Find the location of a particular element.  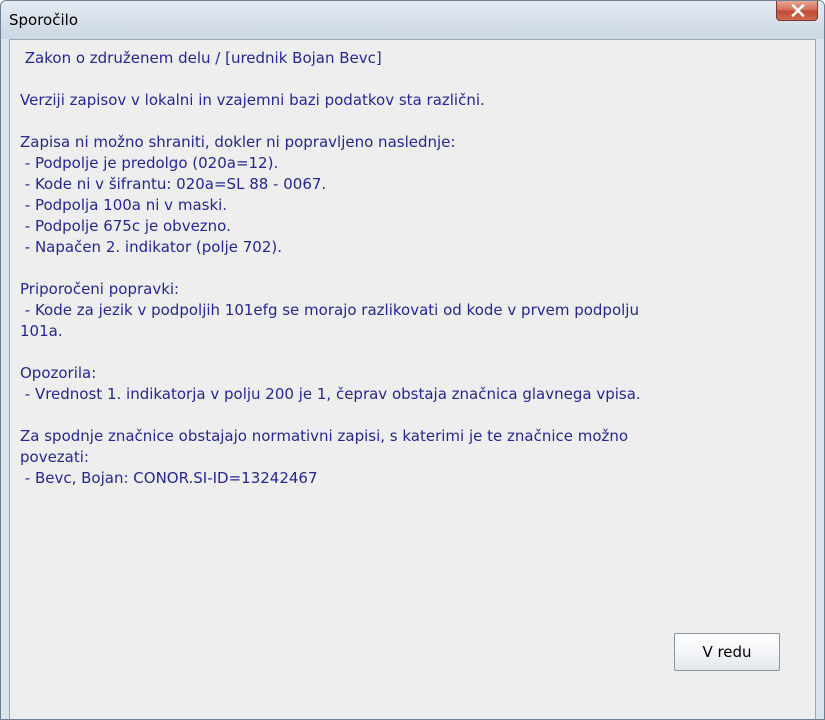

message-line: - Bevc, Bojan: CONOR.SI-ID=13242467 is located at coordinates (169, 478).